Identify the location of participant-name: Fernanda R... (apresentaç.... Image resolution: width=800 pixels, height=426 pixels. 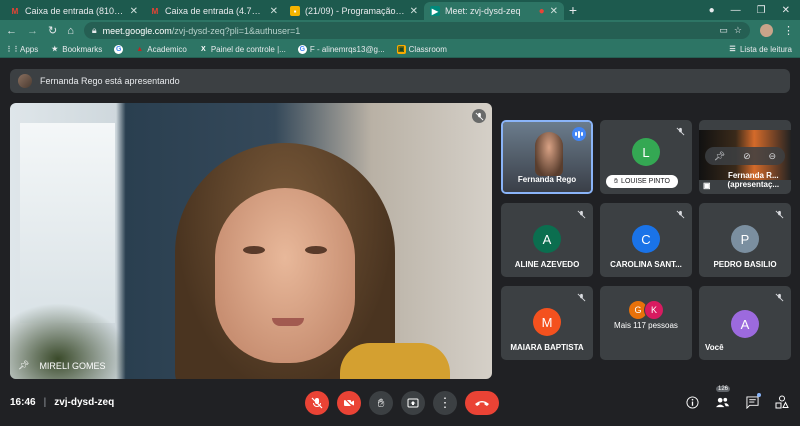
(753, 180).